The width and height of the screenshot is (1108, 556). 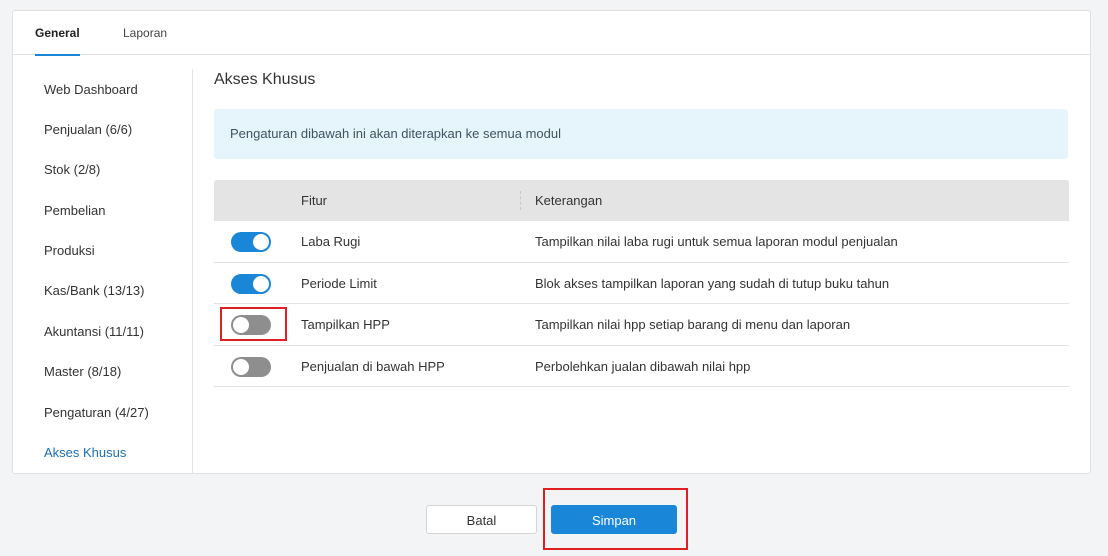 What do you see at coordinates (339, 283) in the screenshot?
I see `feature-name: Periode Limit` at bounding box center [339, 283].